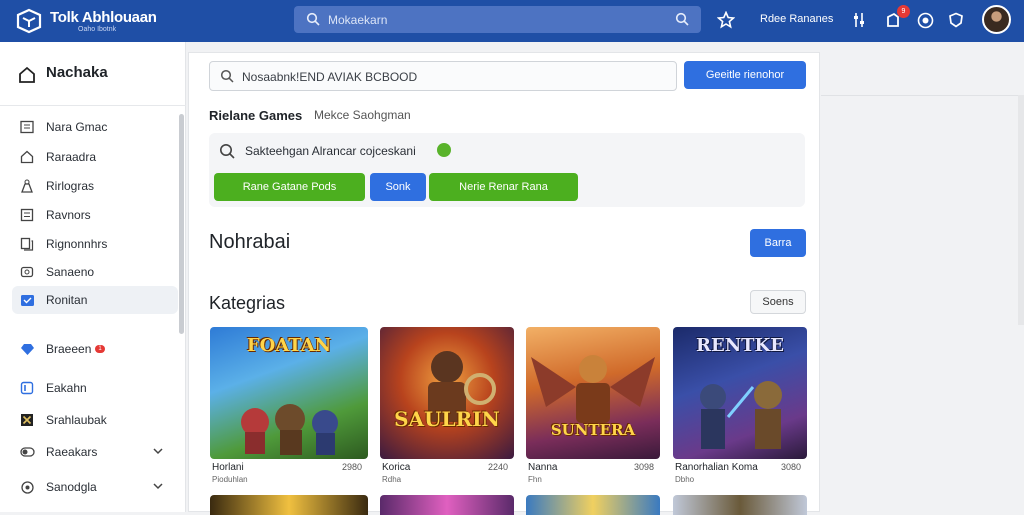 Image resolution: width=1024 pixels, height=515 pixels. Describe the element at coordinates (250, 242) in the screenshot. I see `section-title-new: Nohrabai` at that location.